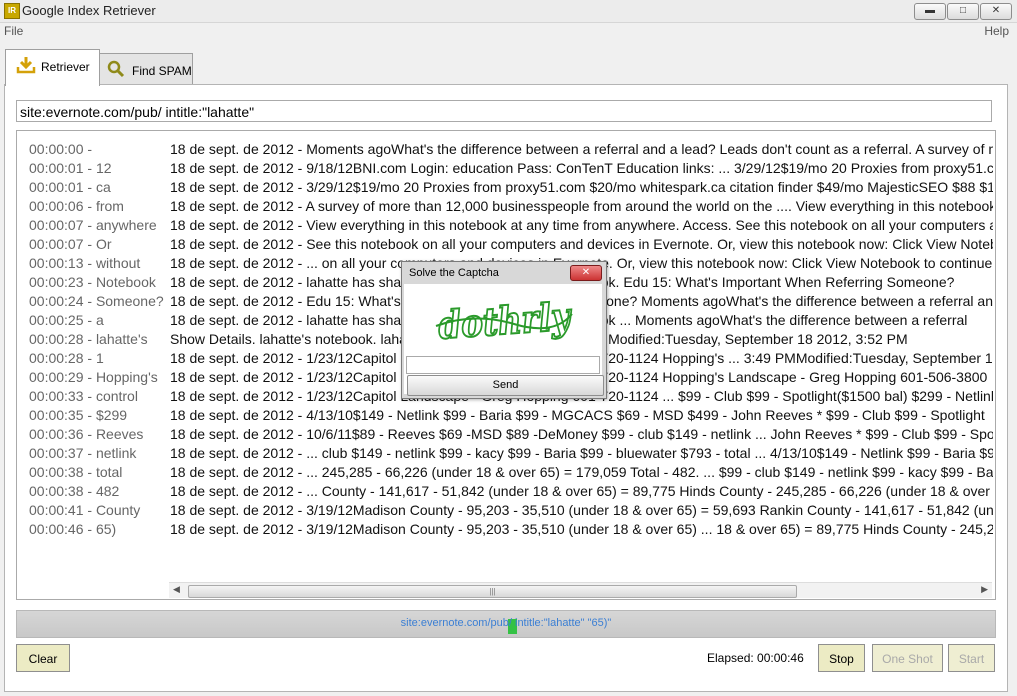 This screenshot has width=1017, height=696. Describe the element at coordinates (76, 206) in the screenshot. I see `result-time: 00:00:06 - from` at that location.